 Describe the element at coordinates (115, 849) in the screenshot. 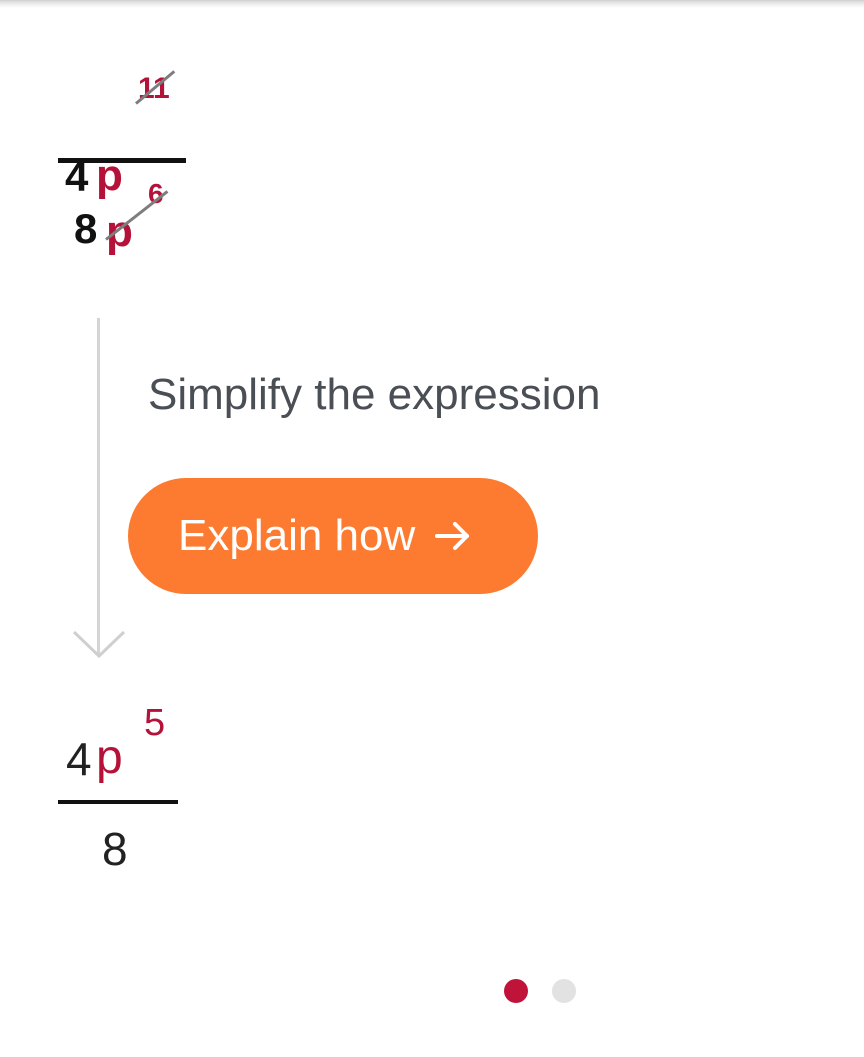

I see `result-denominator-coefficient: 8` at that location.